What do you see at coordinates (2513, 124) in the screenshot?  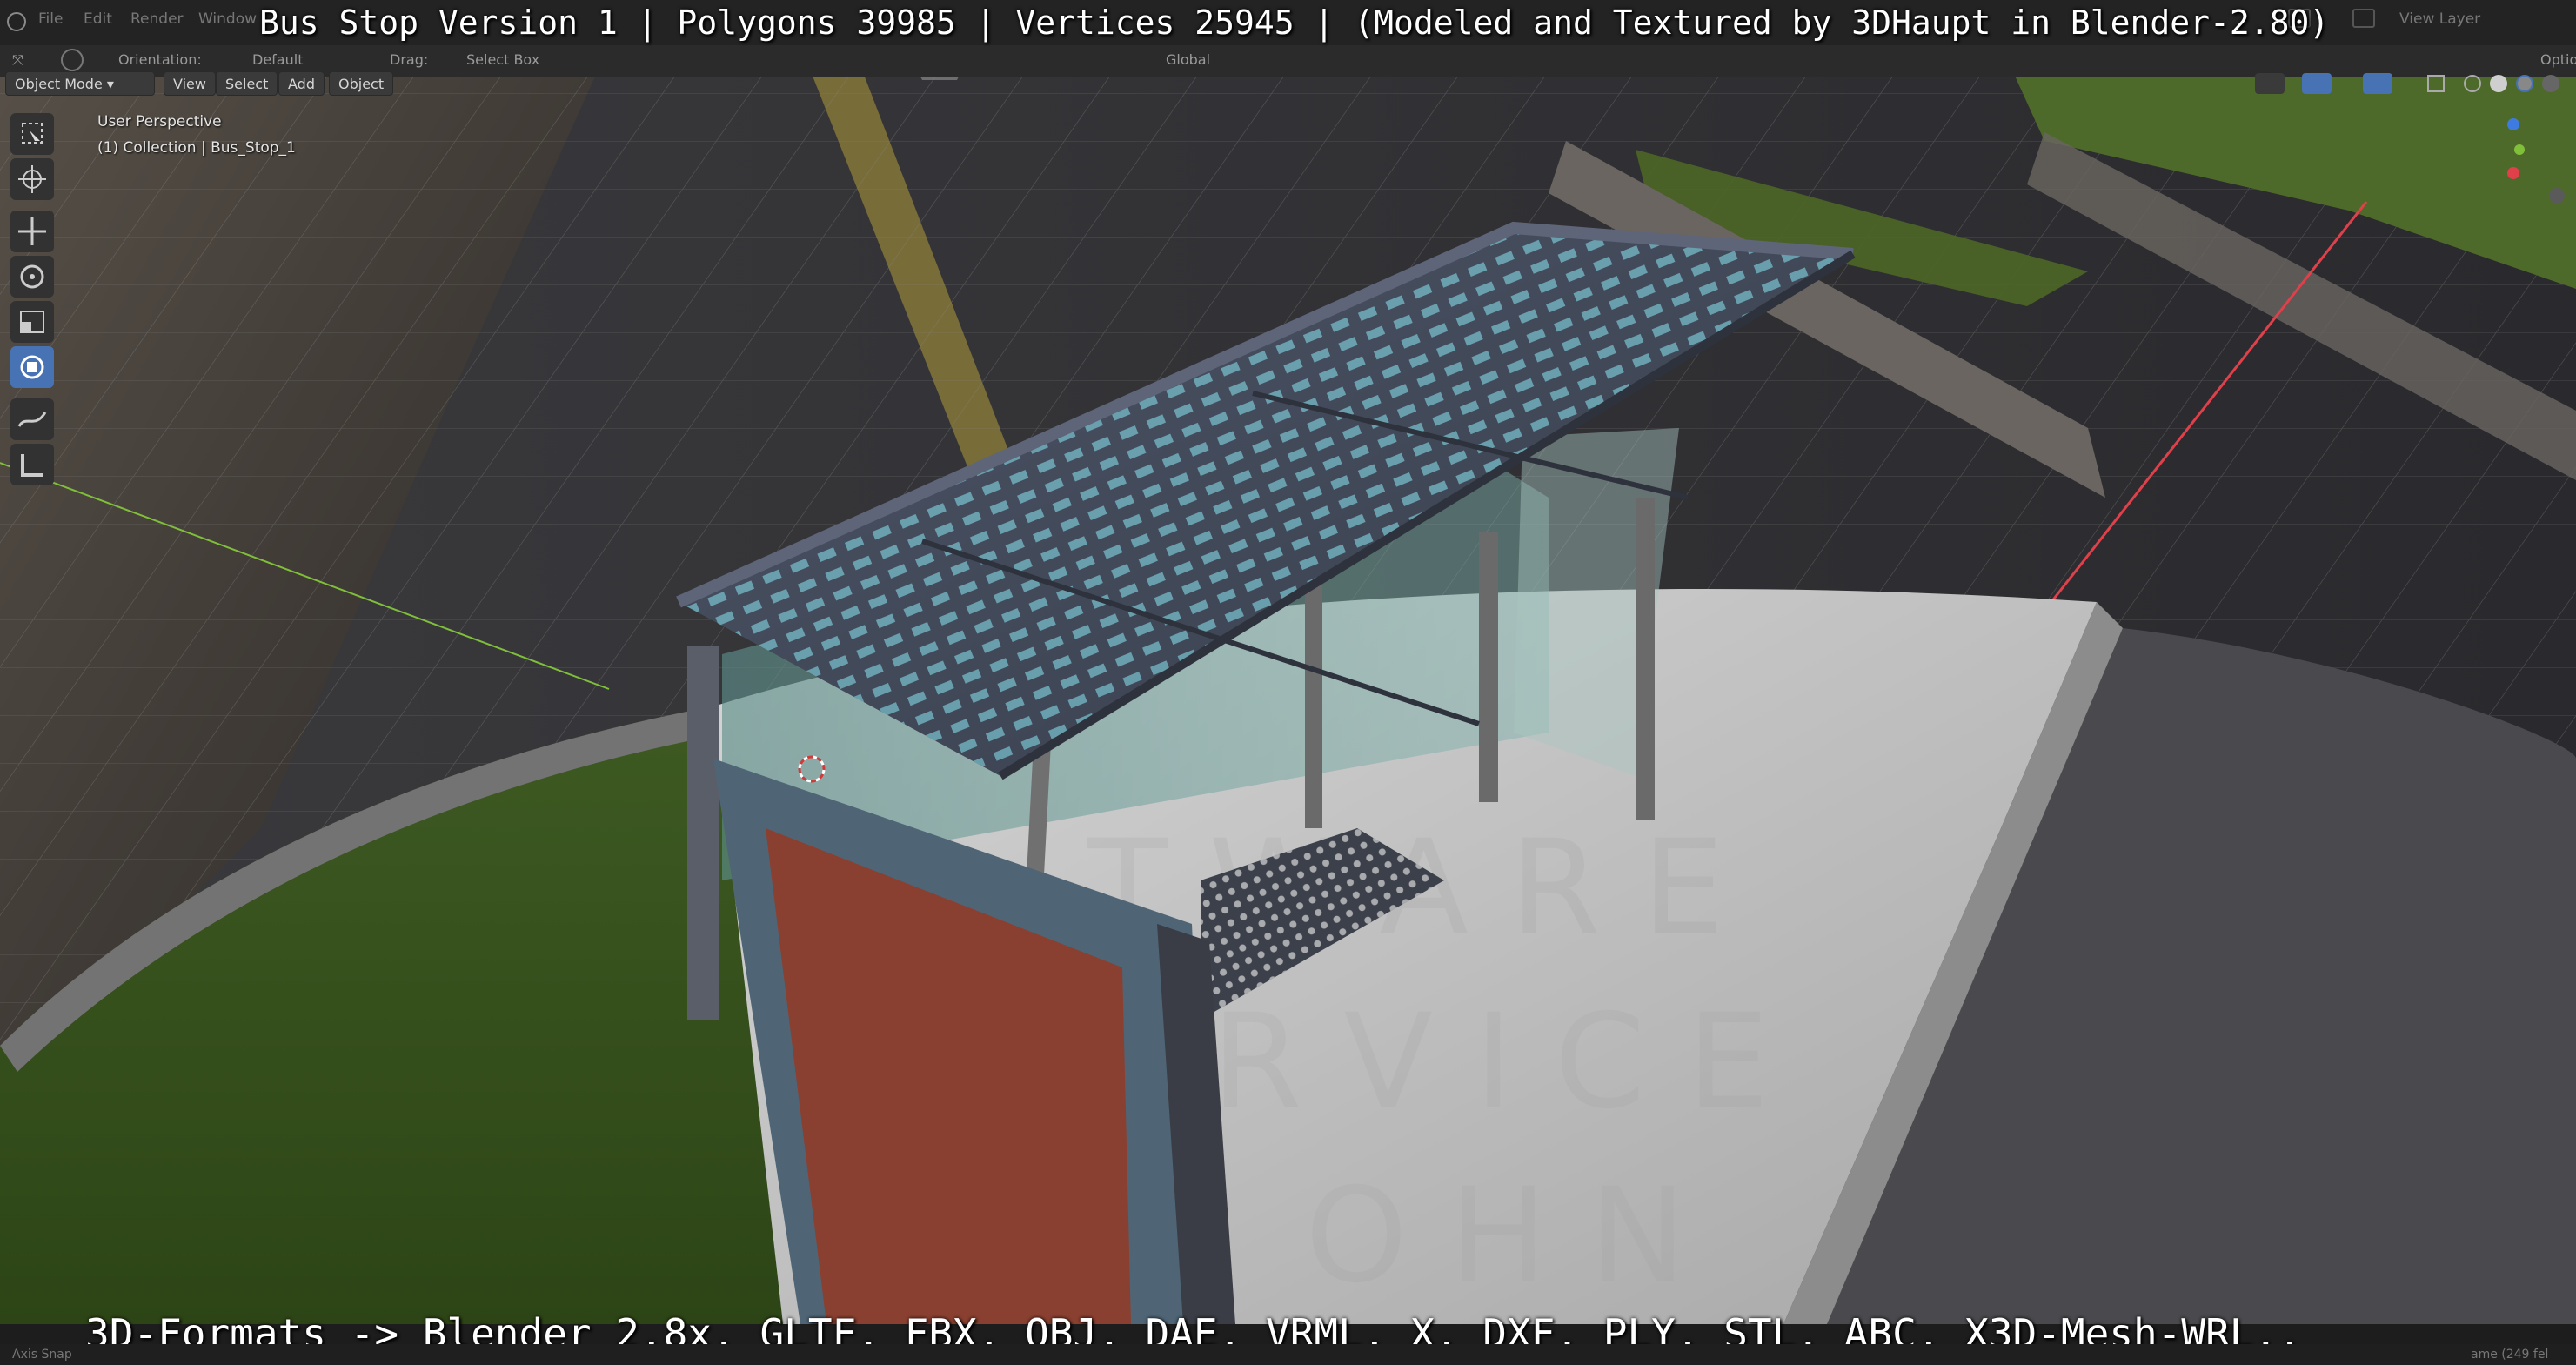 I see `gizmo-z-axis` at bounding box center [2513, 124].